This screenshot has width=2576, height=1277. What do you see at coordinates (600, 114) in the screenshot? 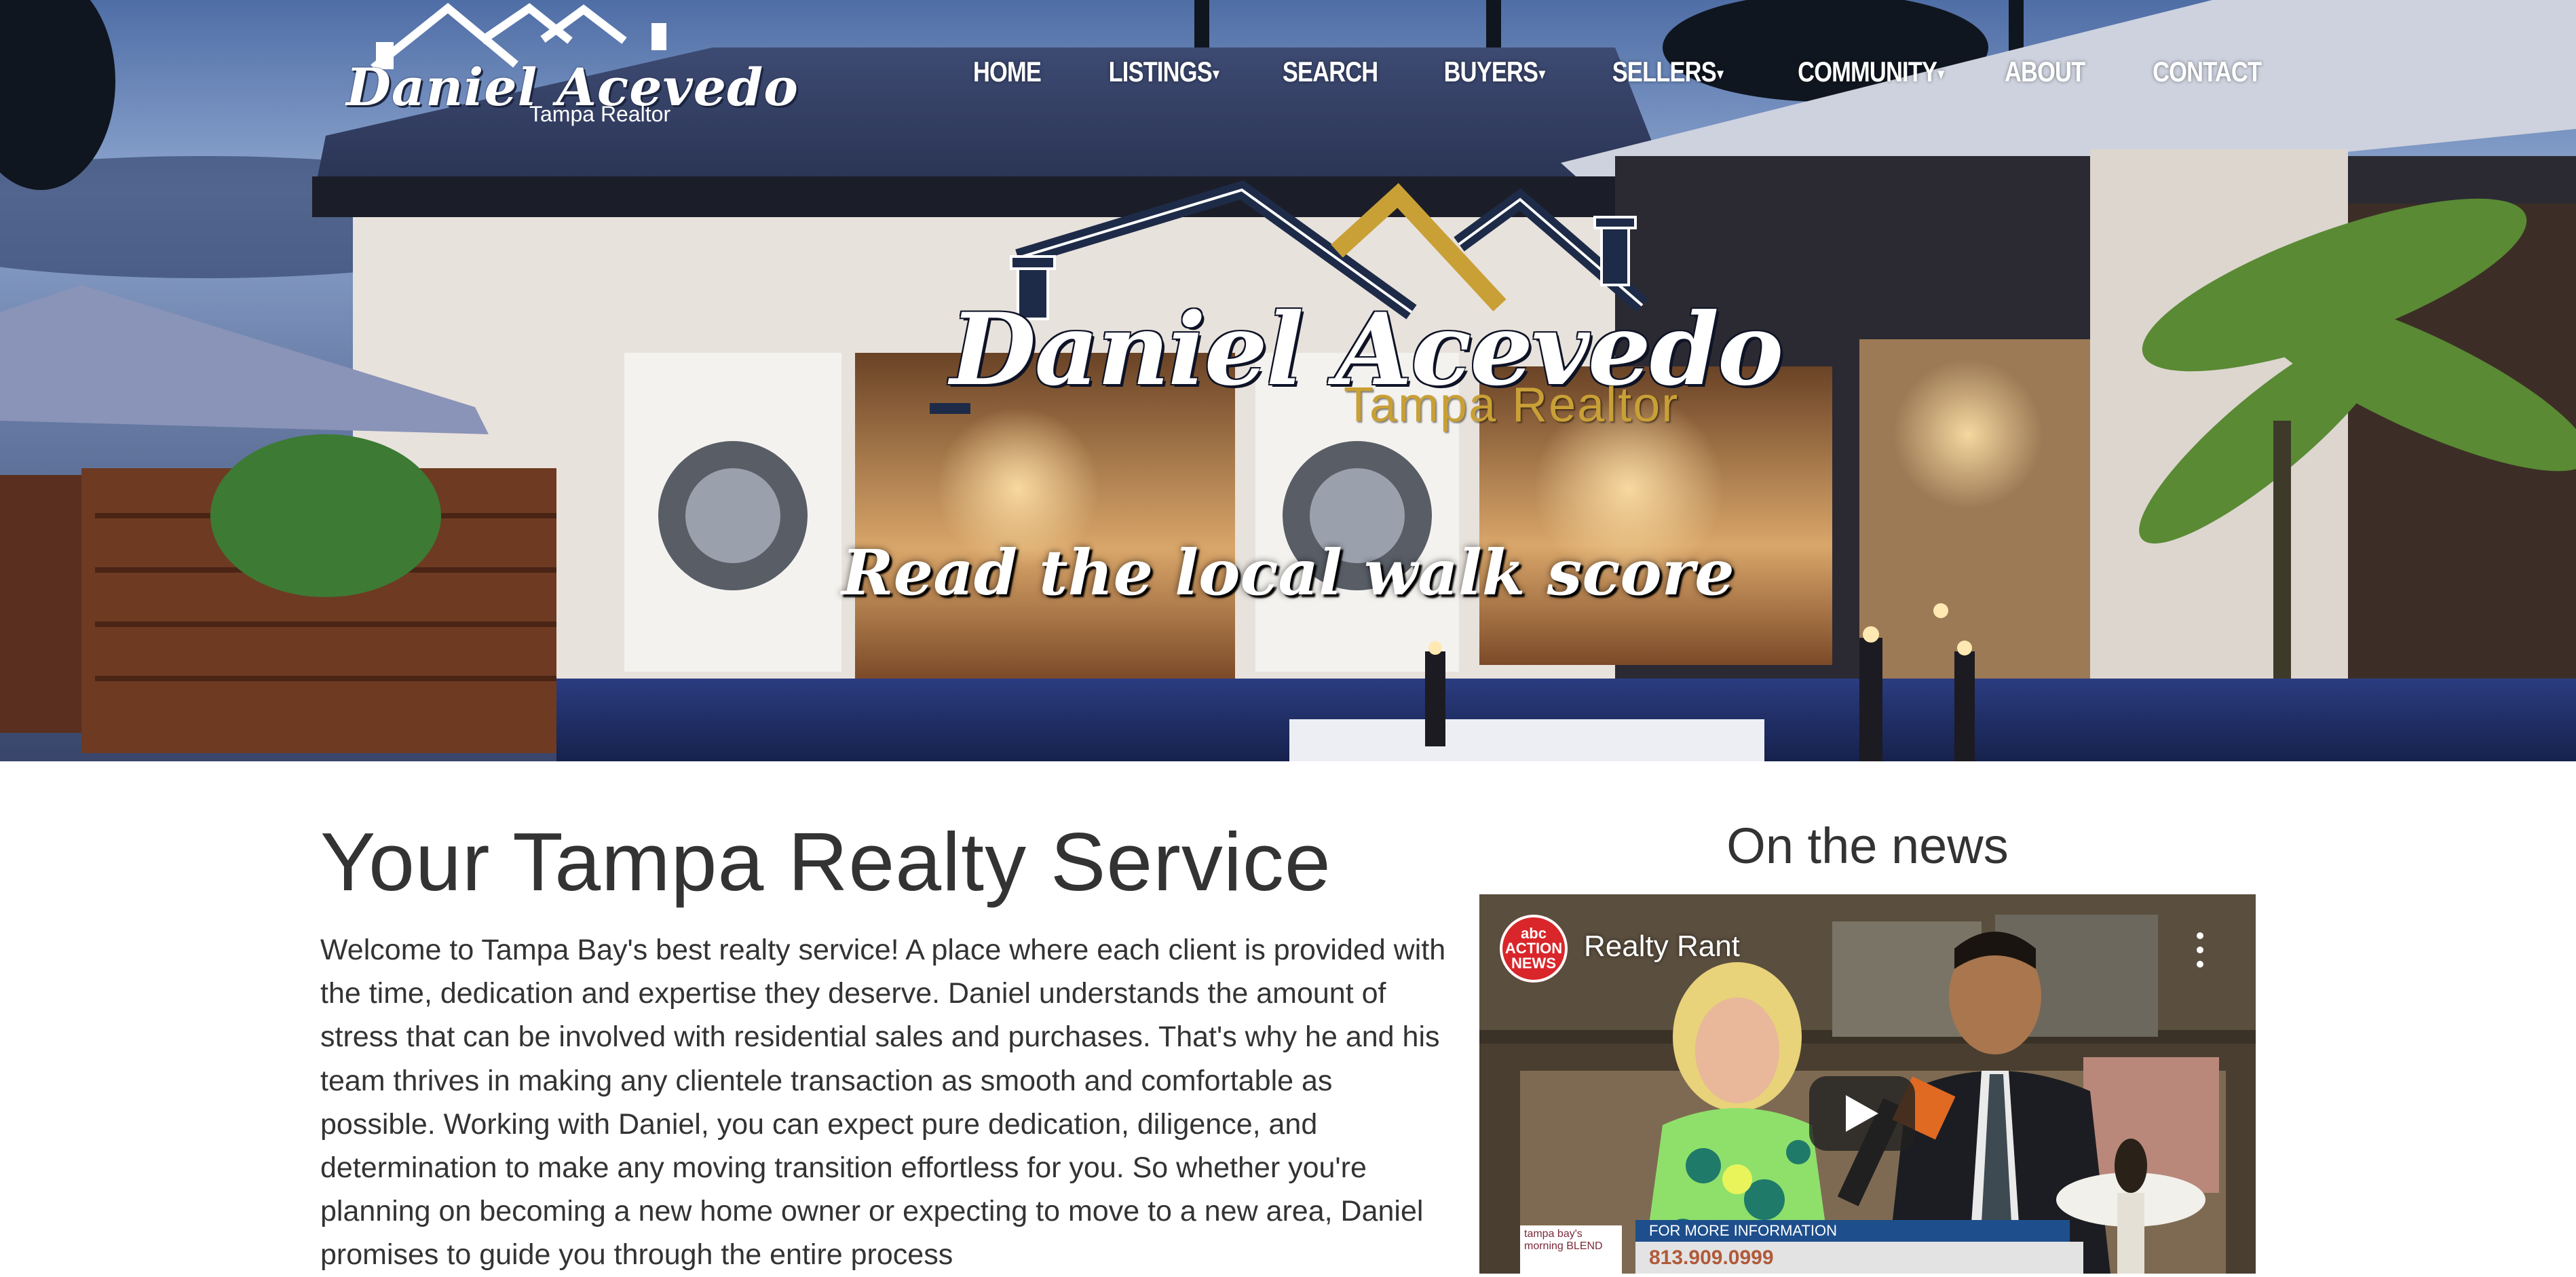
I see `brand-subtitle: Tampa Realtor` at bounding box center [600, 114].